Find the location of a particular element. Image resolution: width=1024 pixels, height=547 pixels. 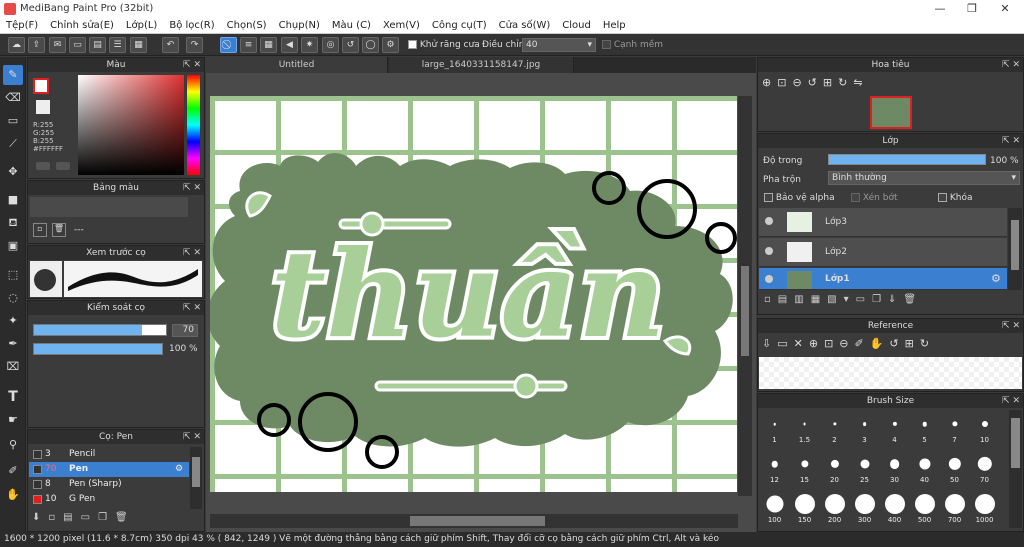

tab-large-jpg: large_1640331158147.jpg is located at coordinates (481, 65).